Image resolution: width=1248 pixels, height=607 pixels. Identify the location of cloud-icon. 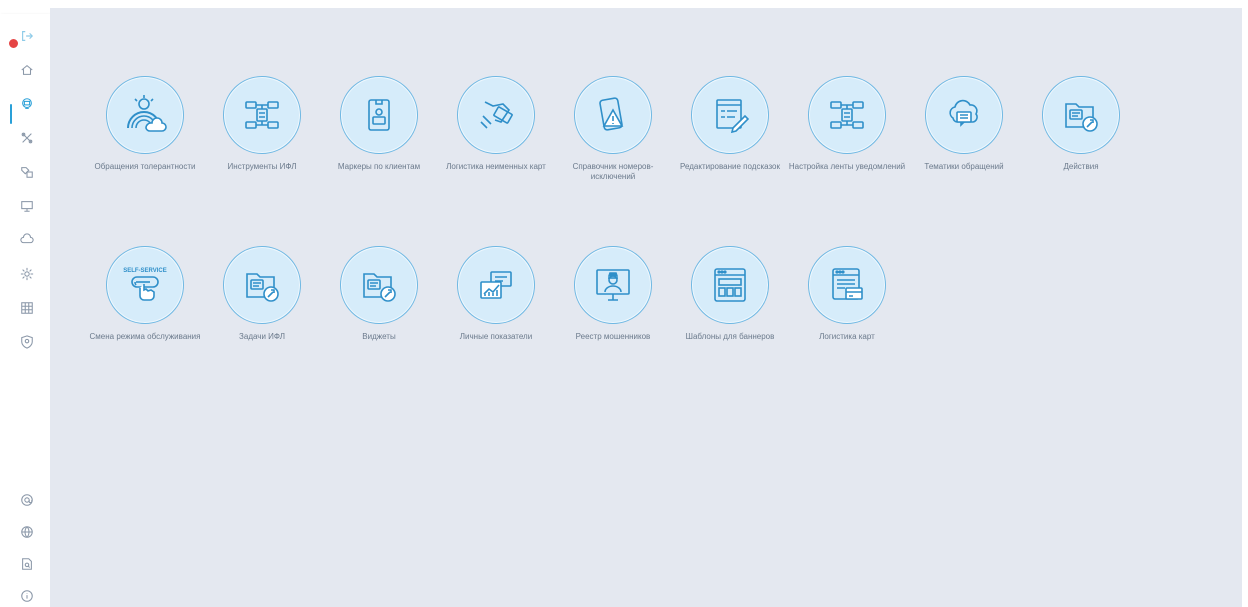
(27, 240).